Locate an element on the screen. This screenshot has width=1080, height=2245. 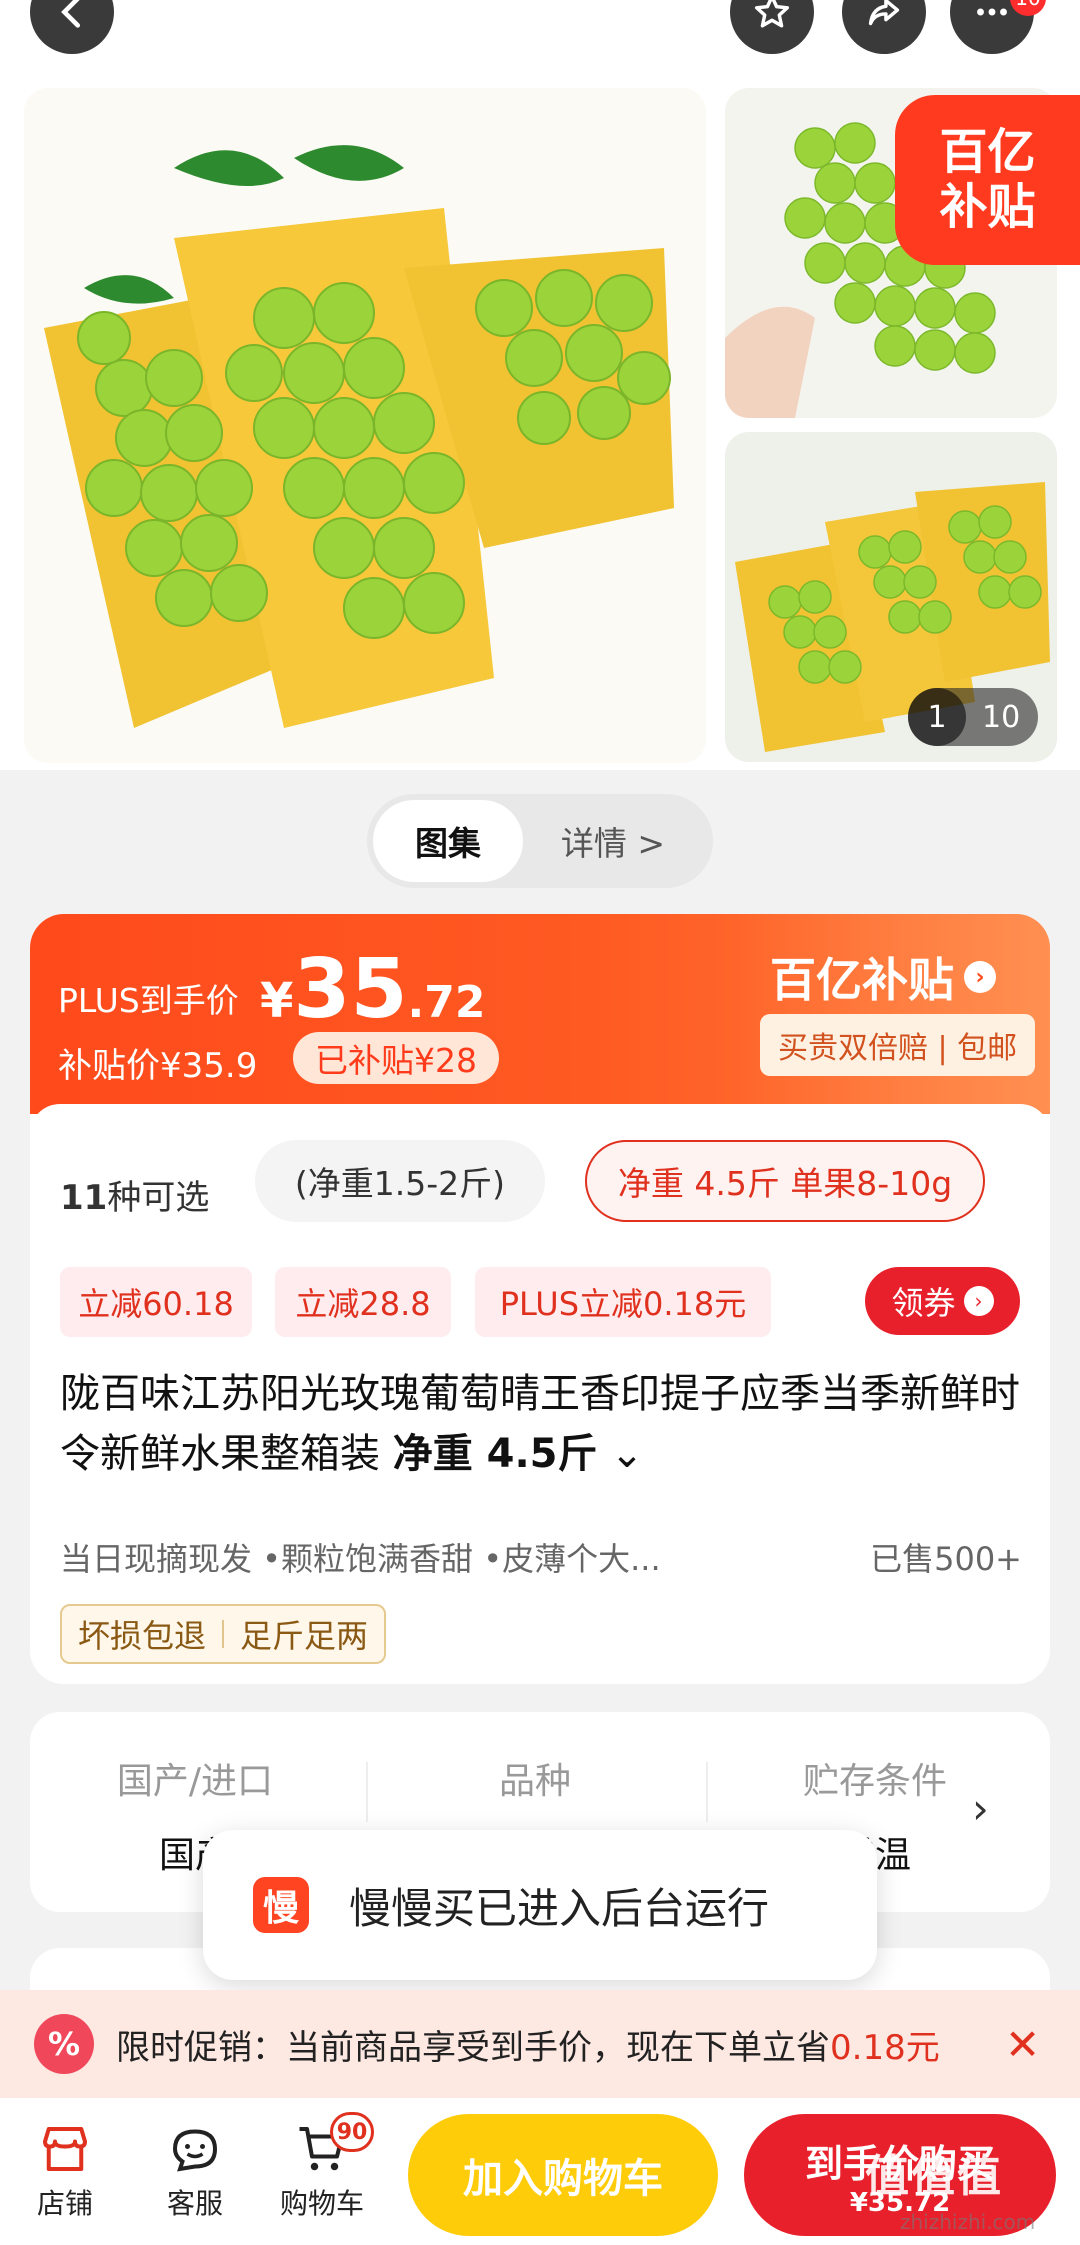
sold-count: 已售500+ is located at coordinates (946, 1559).